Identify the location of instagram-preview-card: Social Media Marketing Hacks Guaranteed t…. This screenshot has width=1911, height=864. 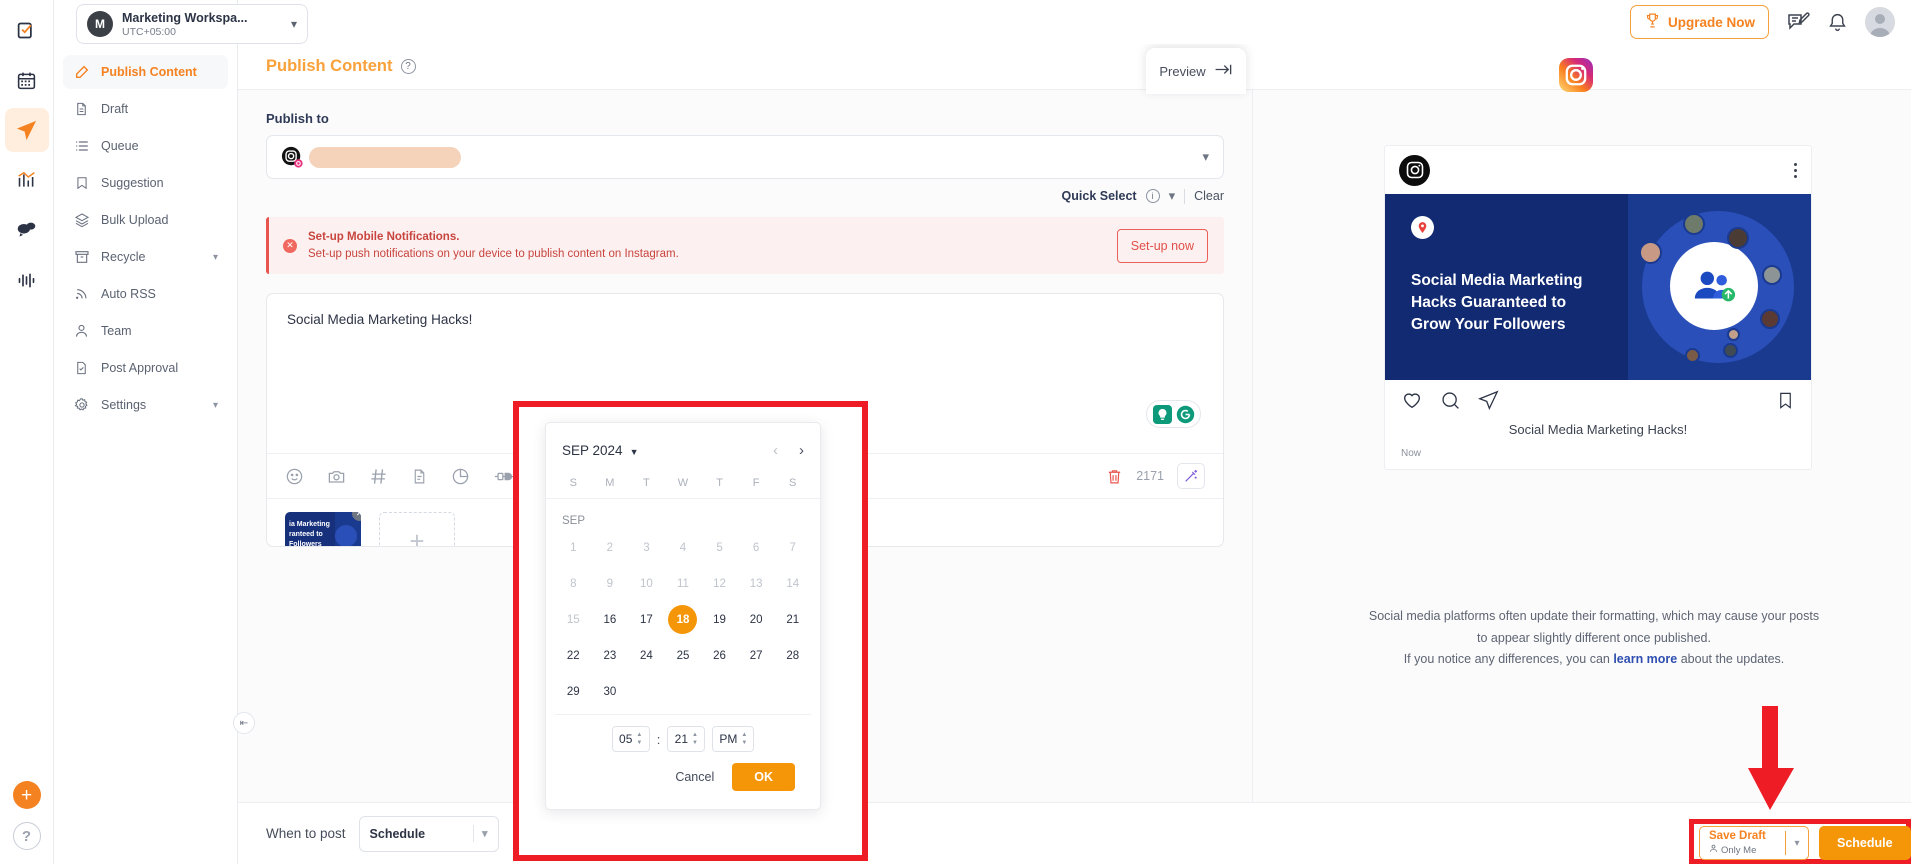
(1598, 307).